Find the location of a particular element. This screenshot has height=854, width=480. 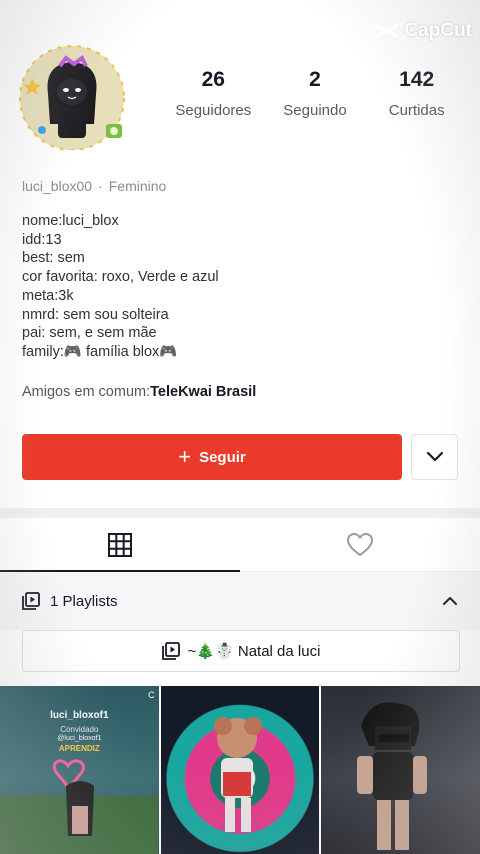

avatar-image is located at coordinates (72, 98).